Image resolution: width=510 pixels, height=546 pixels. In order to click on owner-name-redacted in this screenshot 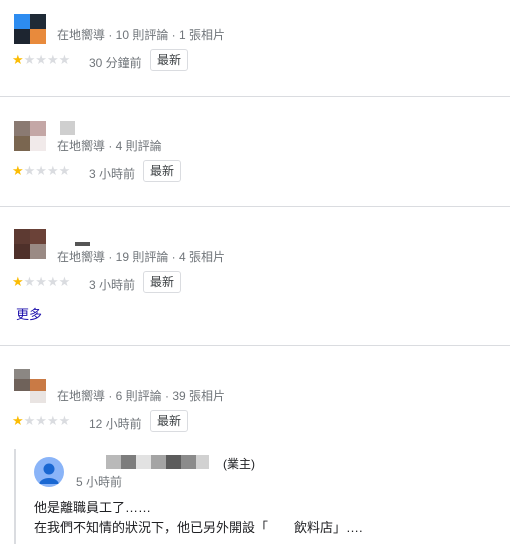, I will do `click(157, 462)`.